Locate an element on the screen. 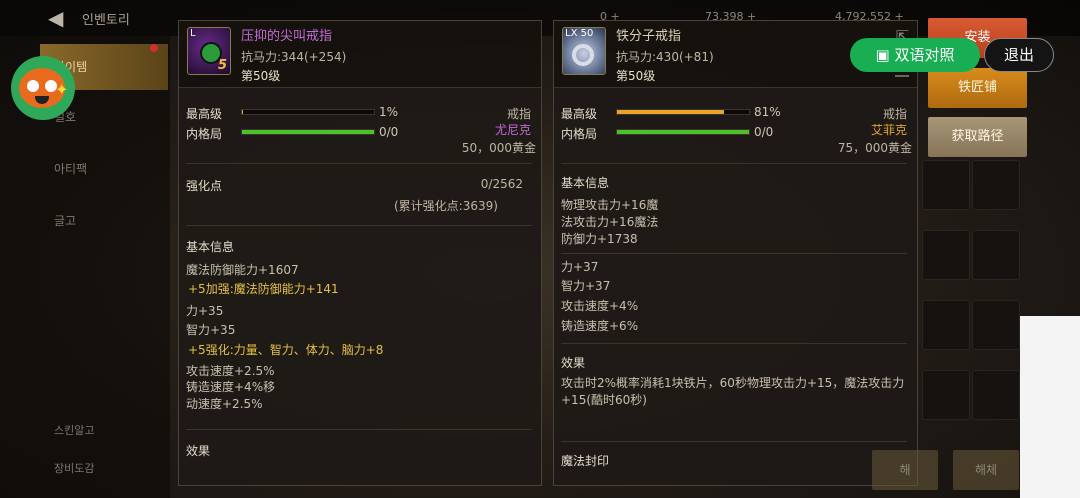  stat-line: 铸造速度+4%移 is located at coordinates (231, 387).